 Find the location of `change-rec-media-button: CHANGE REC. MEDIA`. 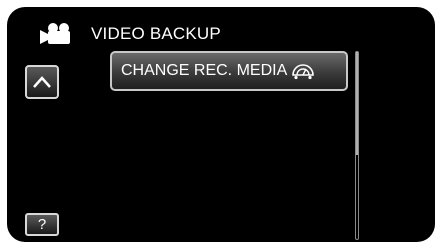

change-rec-media-button: CHANGE REC. MEDIA is located at coordinates (229, 71).